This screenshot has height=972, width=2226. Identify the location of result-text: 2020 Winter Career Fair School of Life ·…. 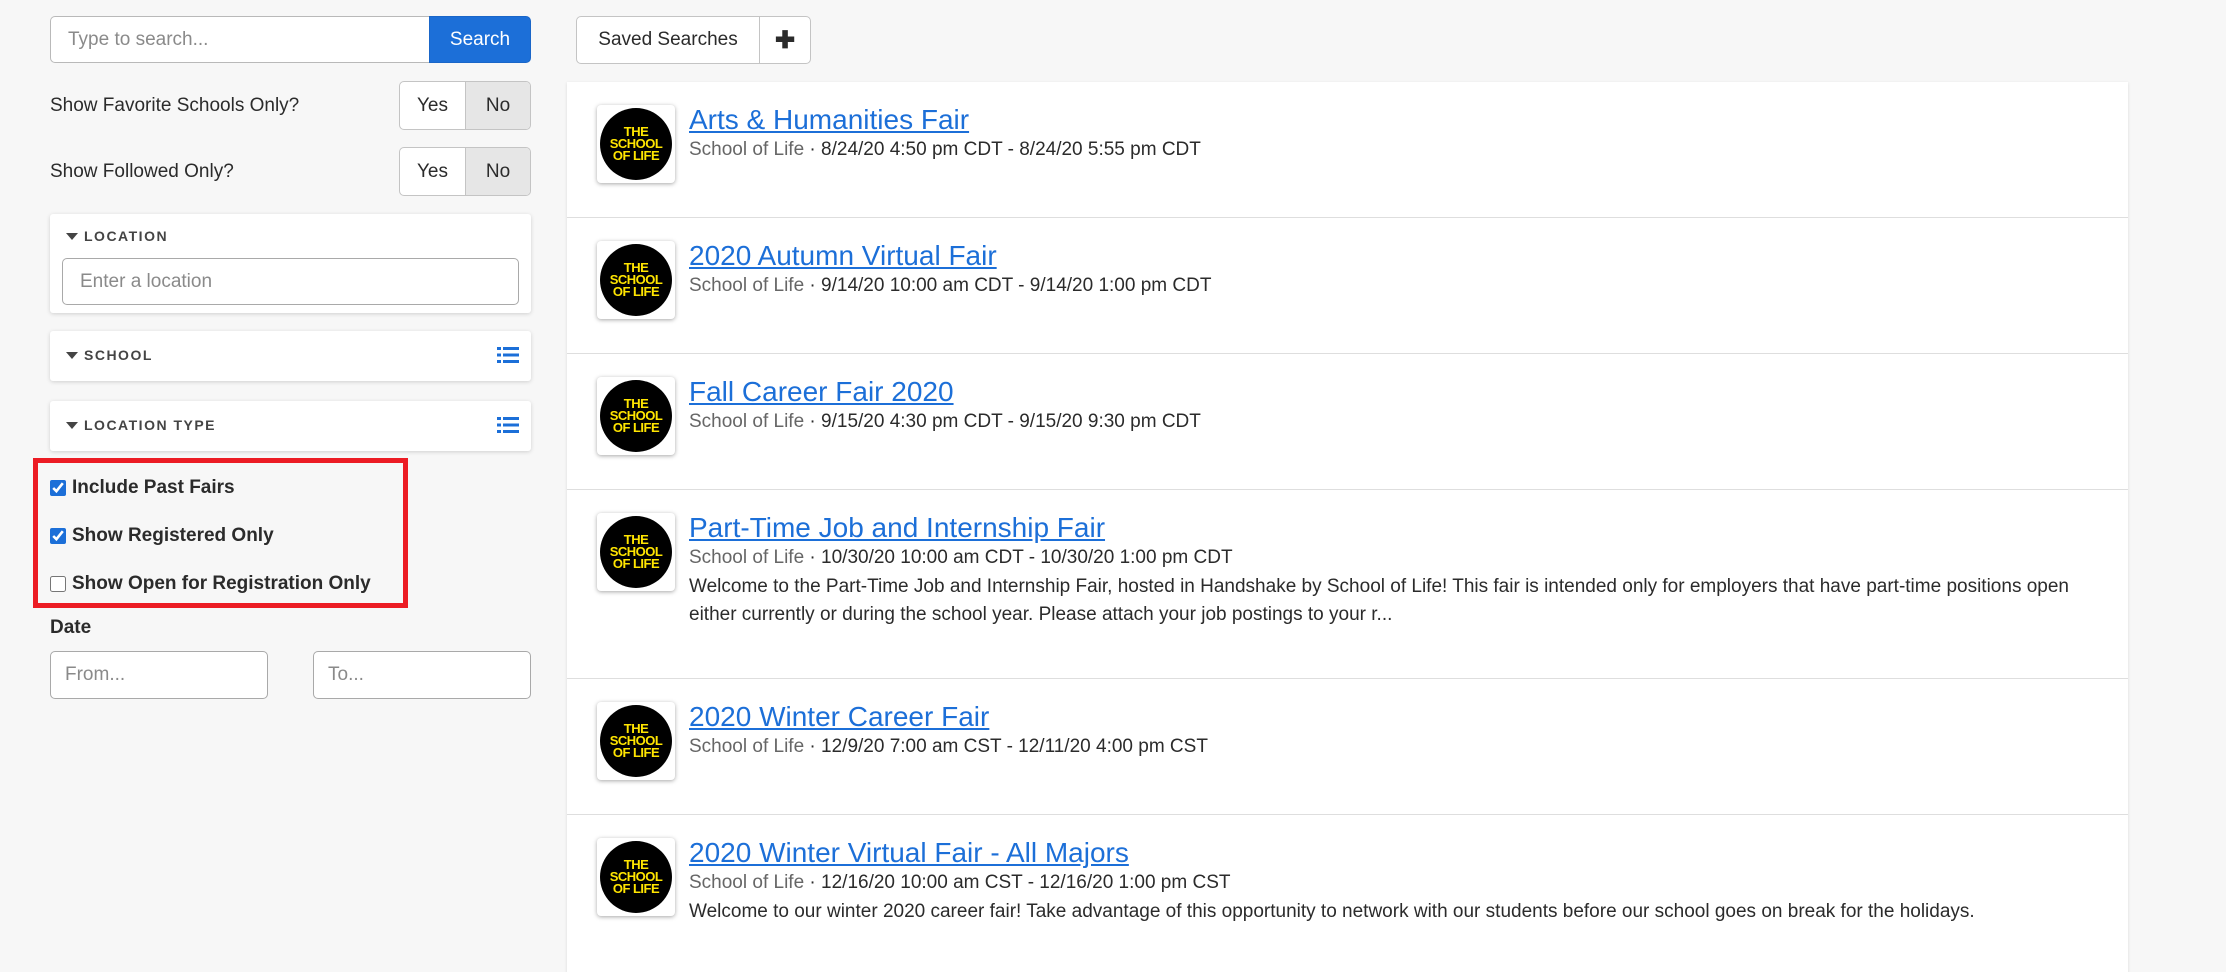
(1393, 730).